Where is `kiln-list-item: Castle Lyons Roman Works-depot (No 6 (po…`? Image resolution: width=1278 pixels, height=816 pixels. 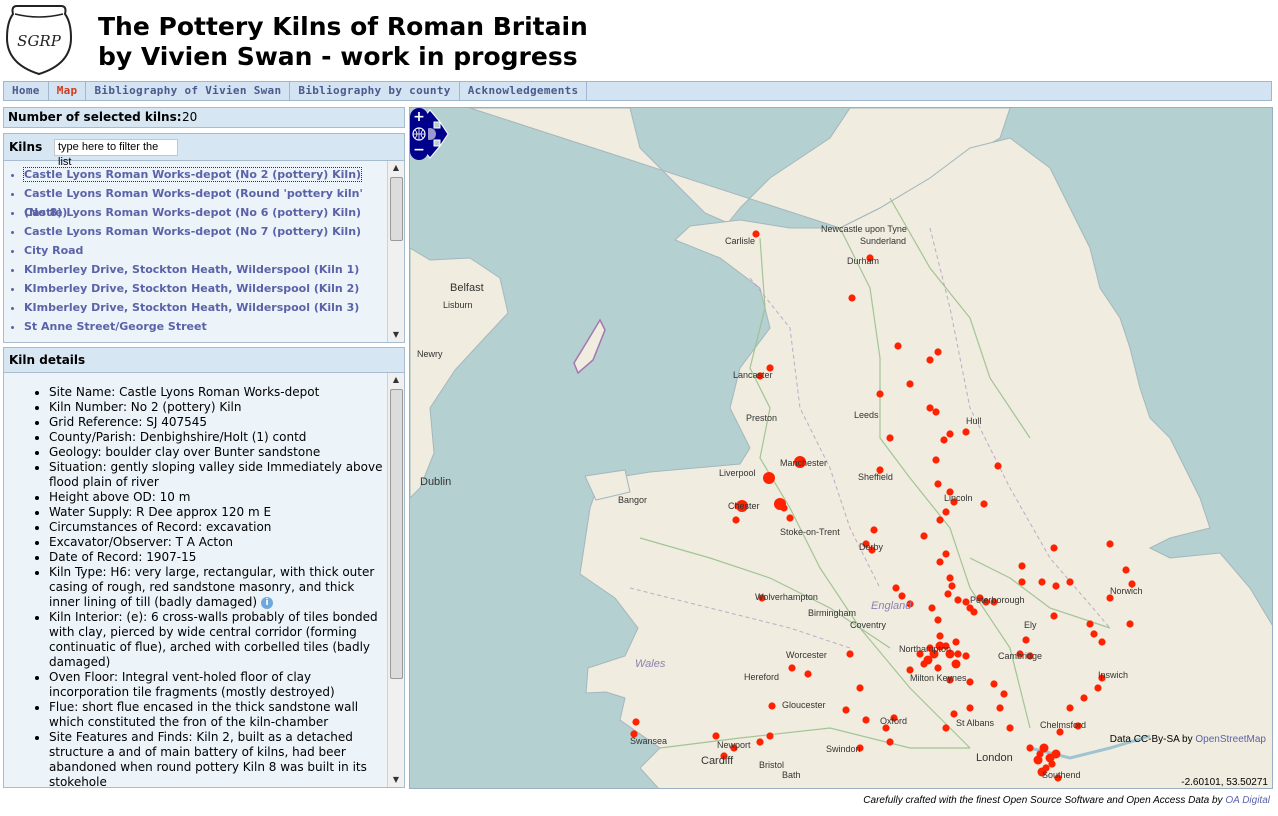
kiln-list-item: Castle Lyons Roman Works-depot (No 6 (po… is located at coordinates (206, 212).